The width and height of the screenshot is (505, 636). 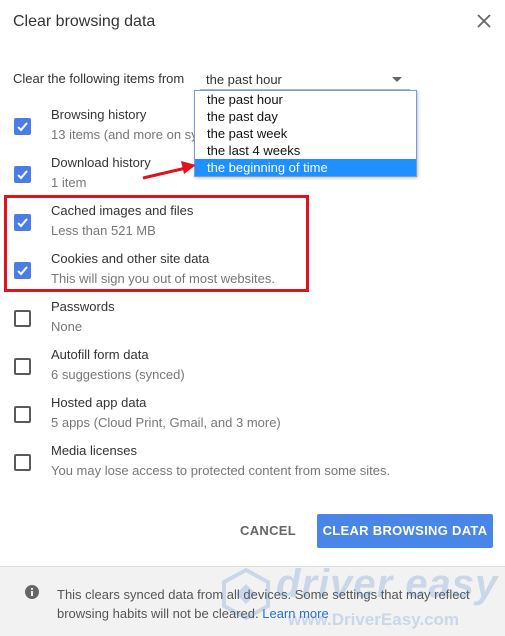 What do you see at coordinates (305, 116) in the screenshot?
I see `dropdown-option-past-day: the past day` at bounding box center [305, 116].